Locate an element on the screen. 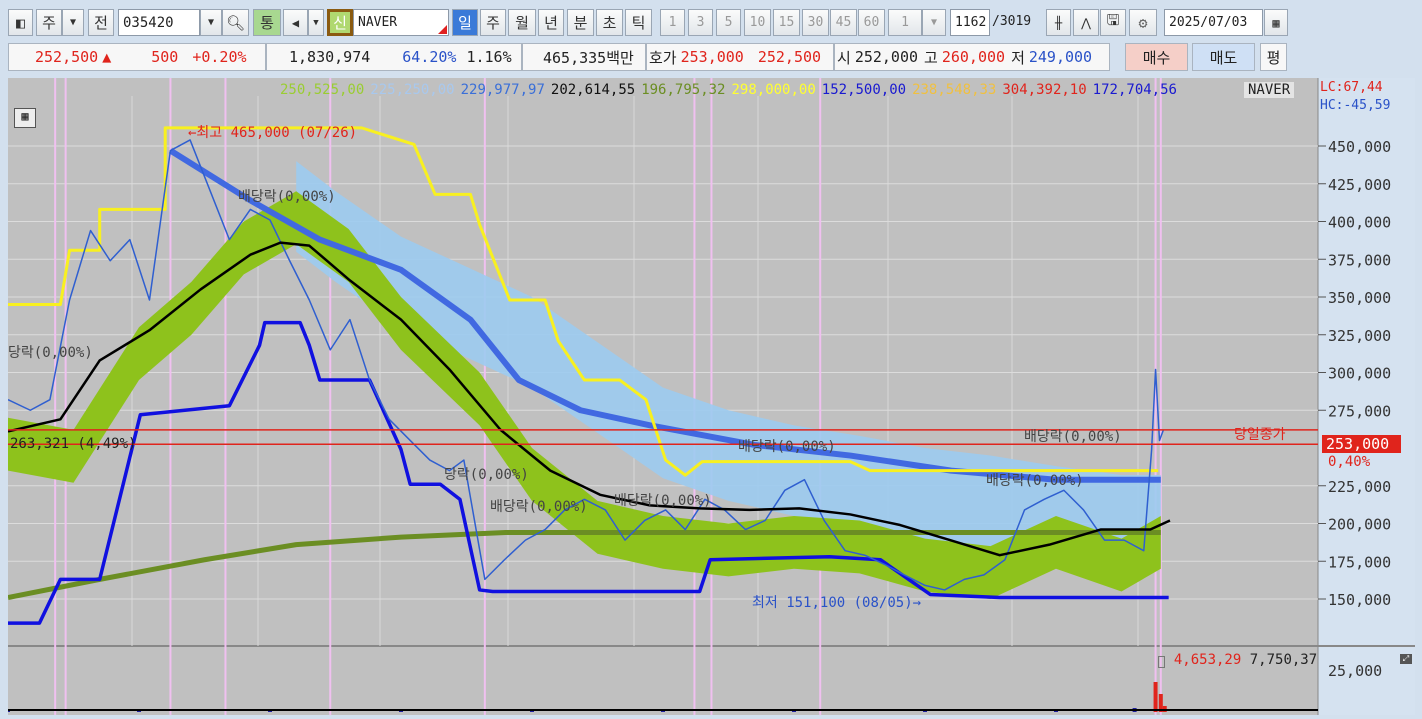 The width and height of the screenshot is (1422, 719). y-tick-label: 225,000 is located at coordinates (1359, 487).